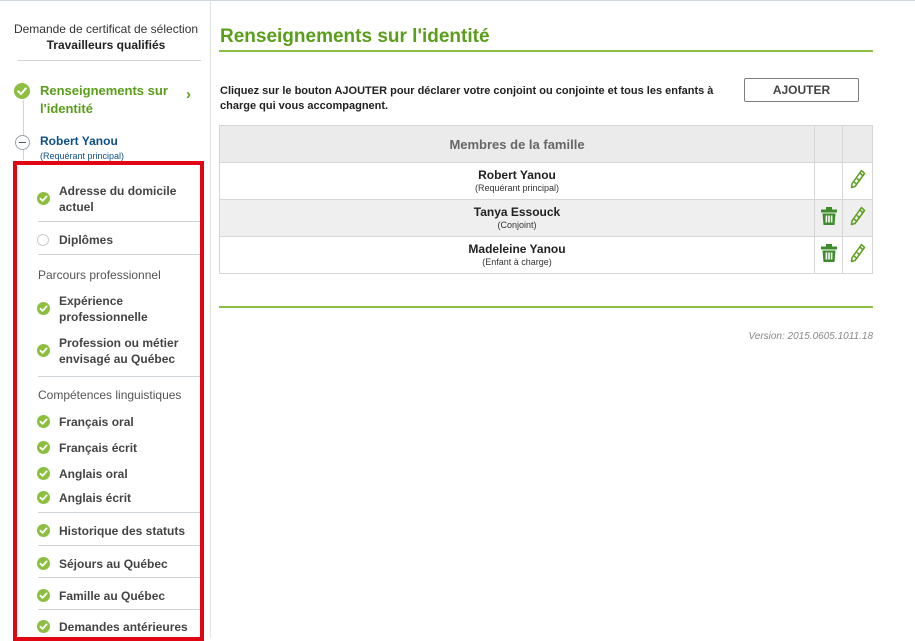 This screenshot has height=641, width=915. I want to click on divider, so click(109, 60).